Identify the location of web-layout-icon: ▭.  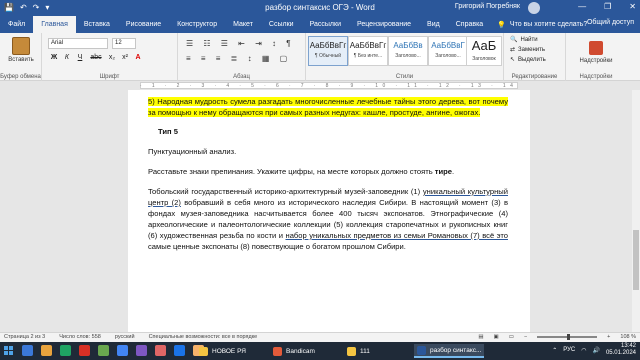
(511, 337).